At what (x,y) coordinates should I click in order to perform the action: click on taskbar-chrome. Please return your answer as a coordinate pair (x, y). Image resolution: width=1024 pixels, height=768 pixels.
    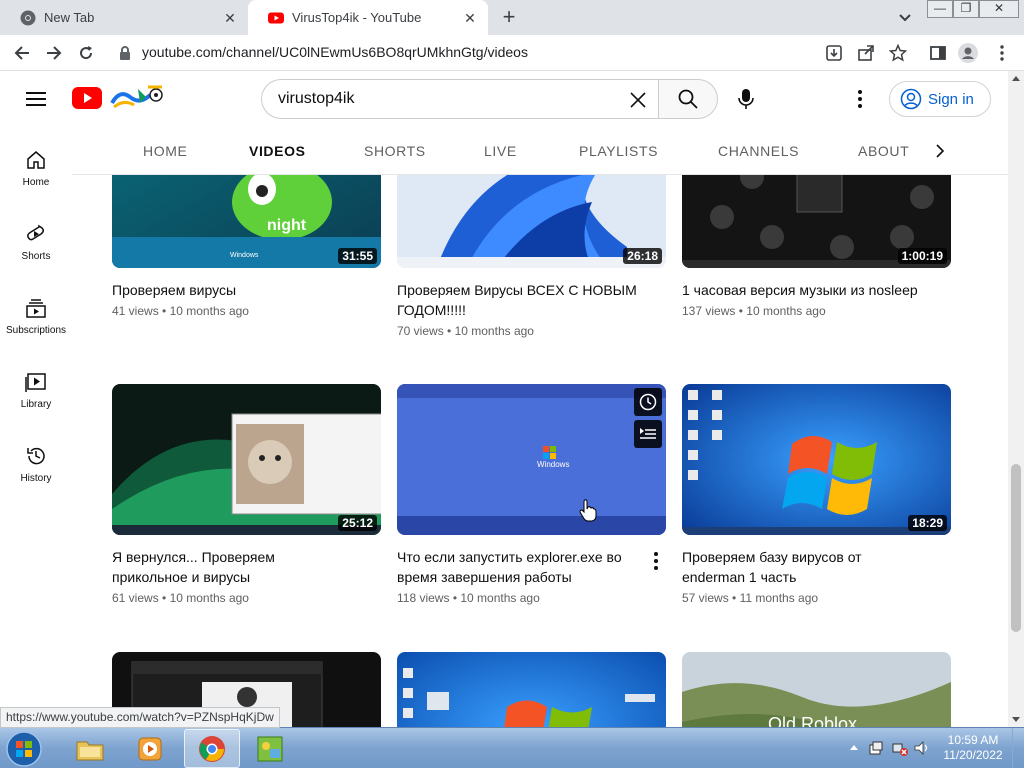
    Looking at the image, I should click on (212, 748).